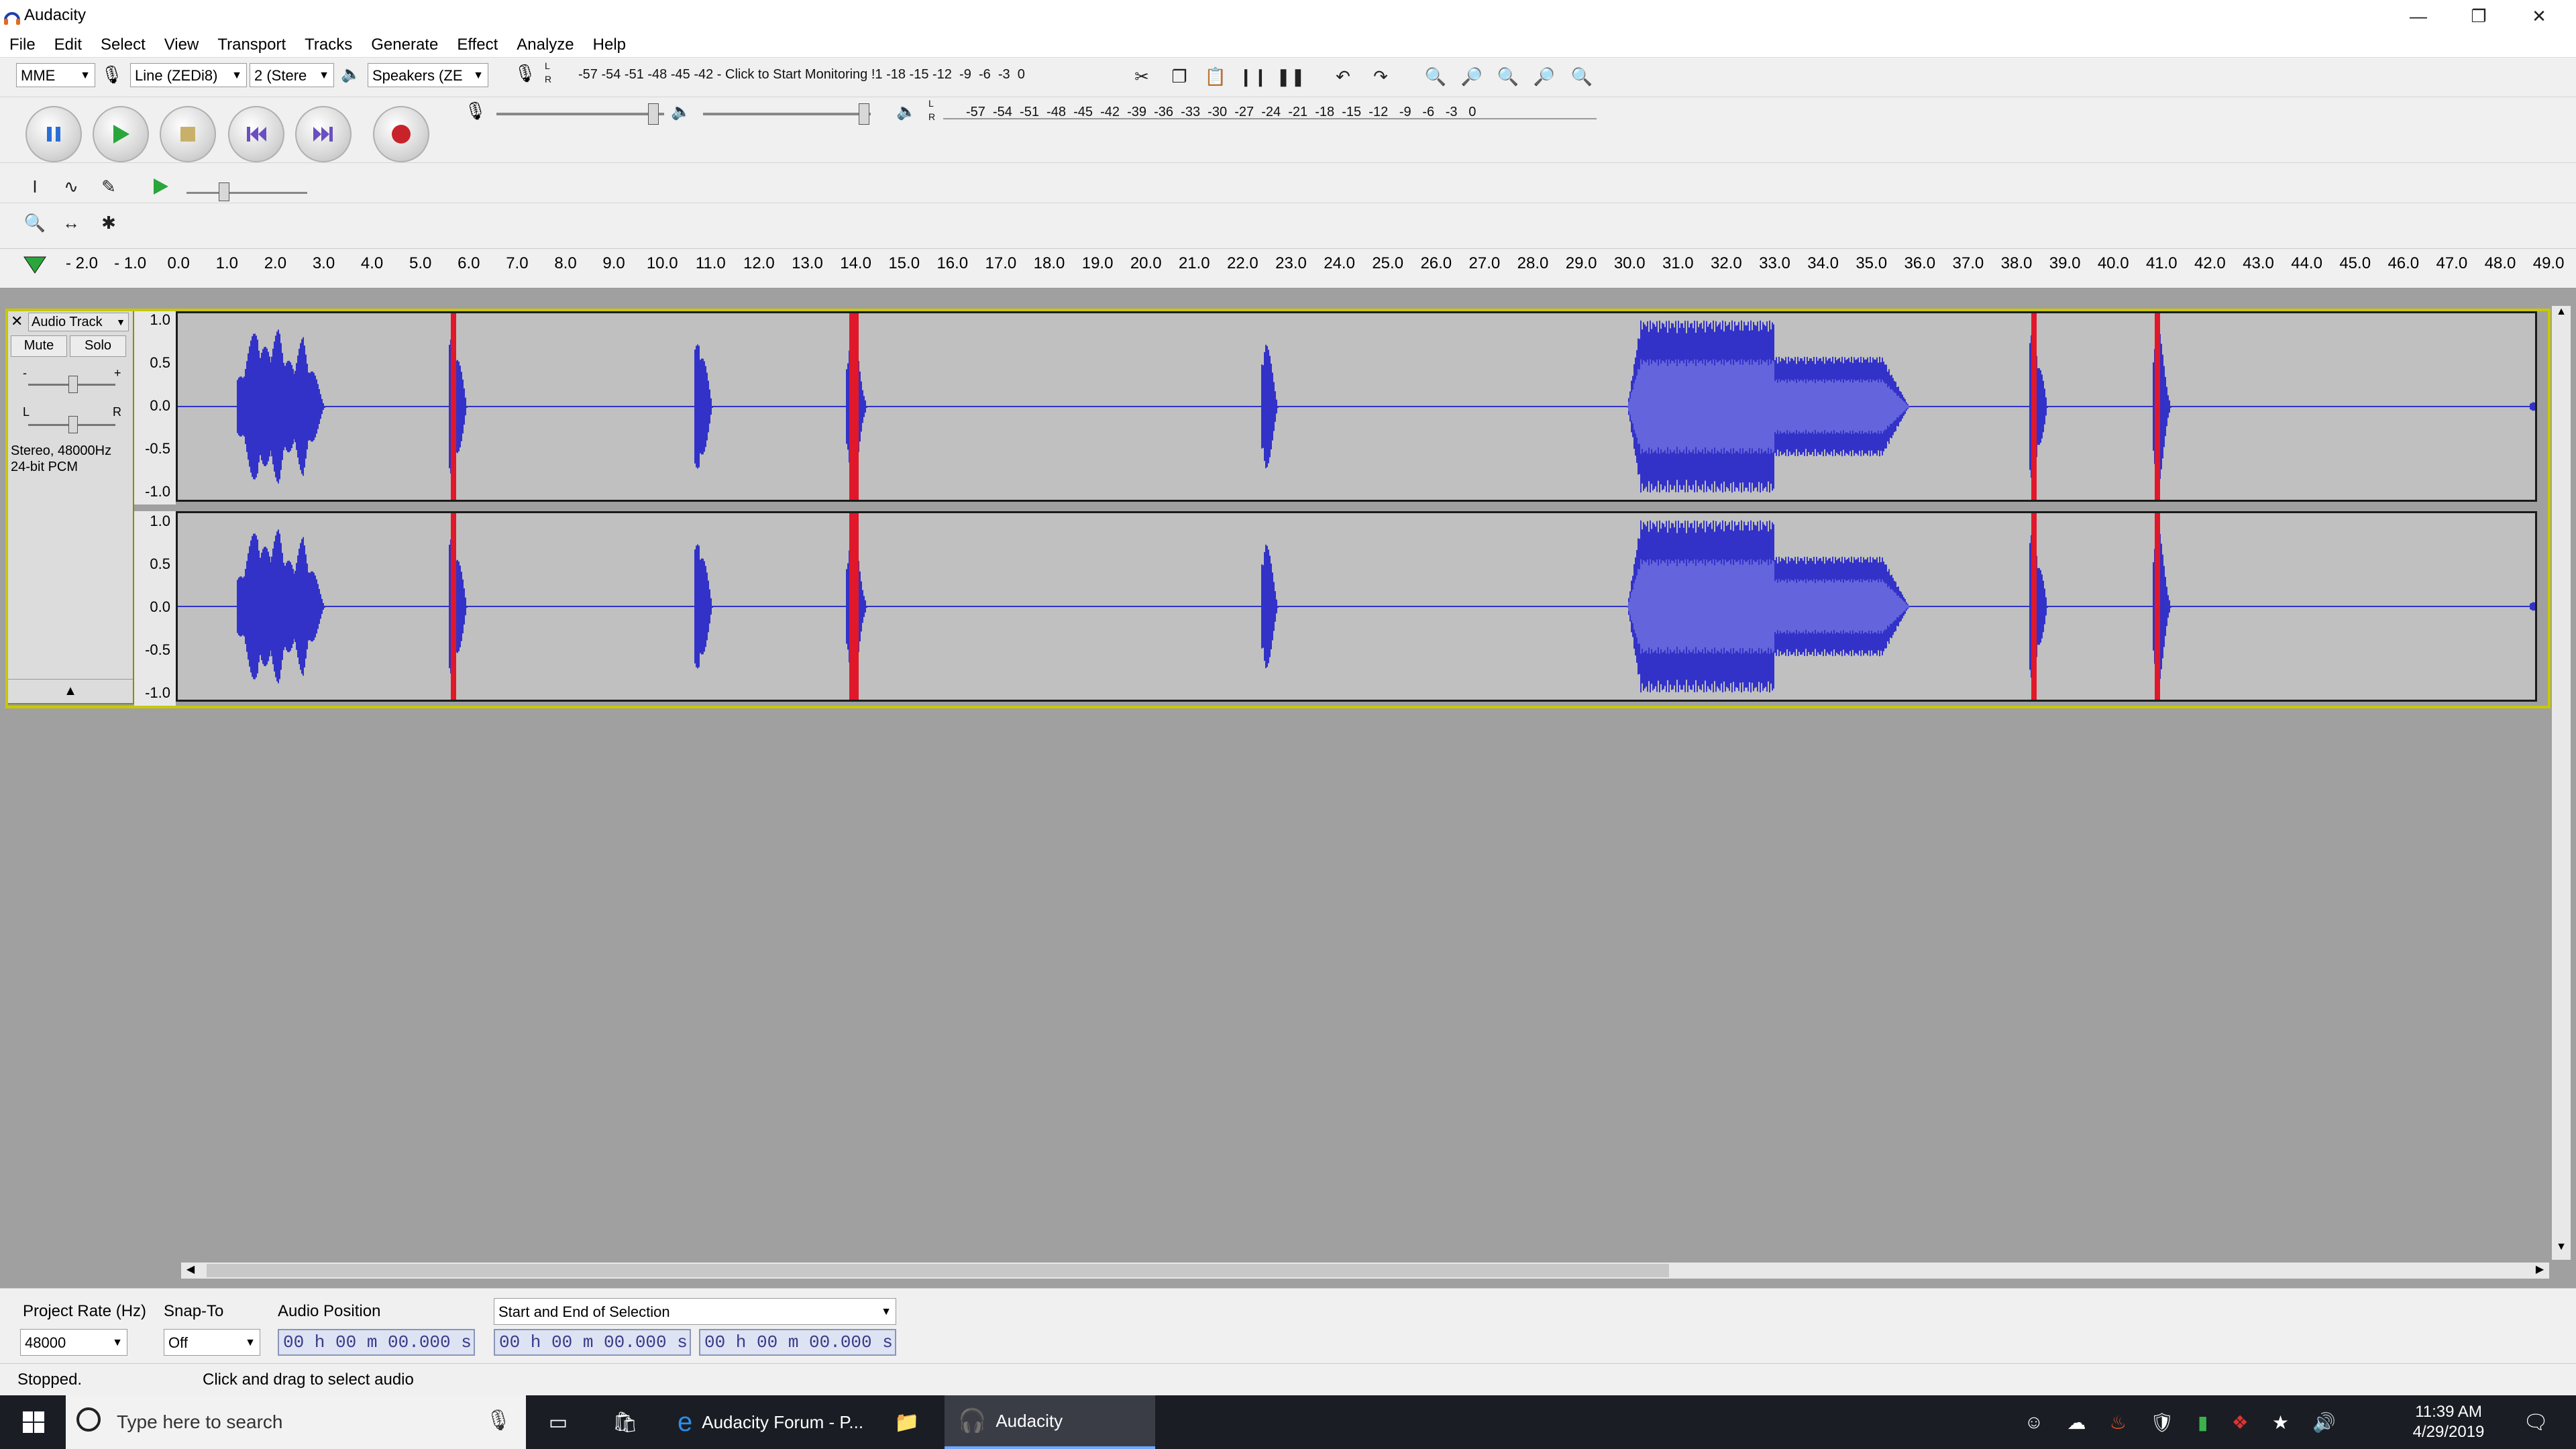 The height and width of the screenshot is (1449, 2576). What do you see at coordinates (1142, 76) in the screenshot?
I see `cut-icon: ✂` at bounding box center [1142, 76].